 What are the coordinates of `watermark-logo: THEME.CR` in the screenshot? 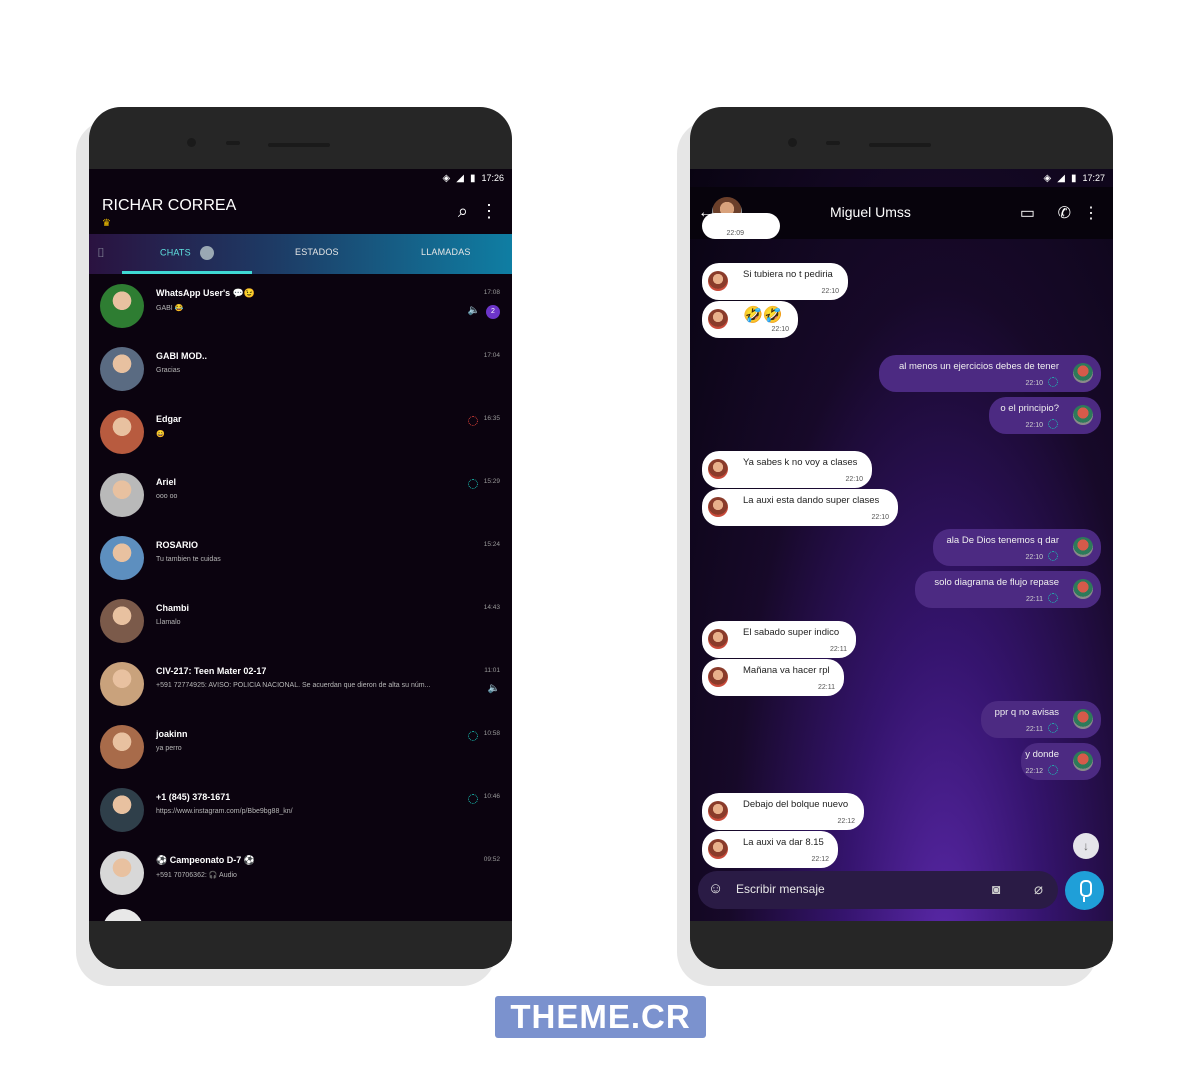 It's located at (600, 1017).